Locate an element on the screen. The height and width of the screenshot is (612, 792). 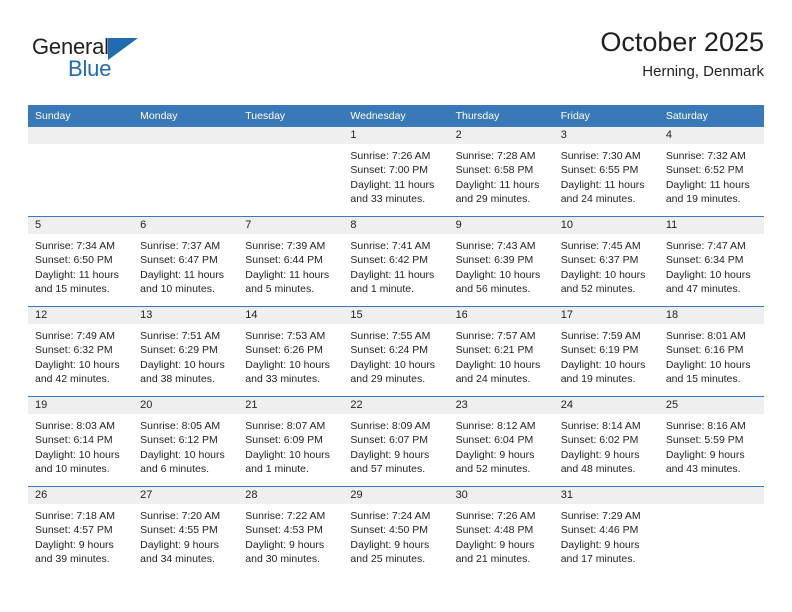
sunrise-text: Sunrise: 8:12 AM is located at coordinates (495, 426).